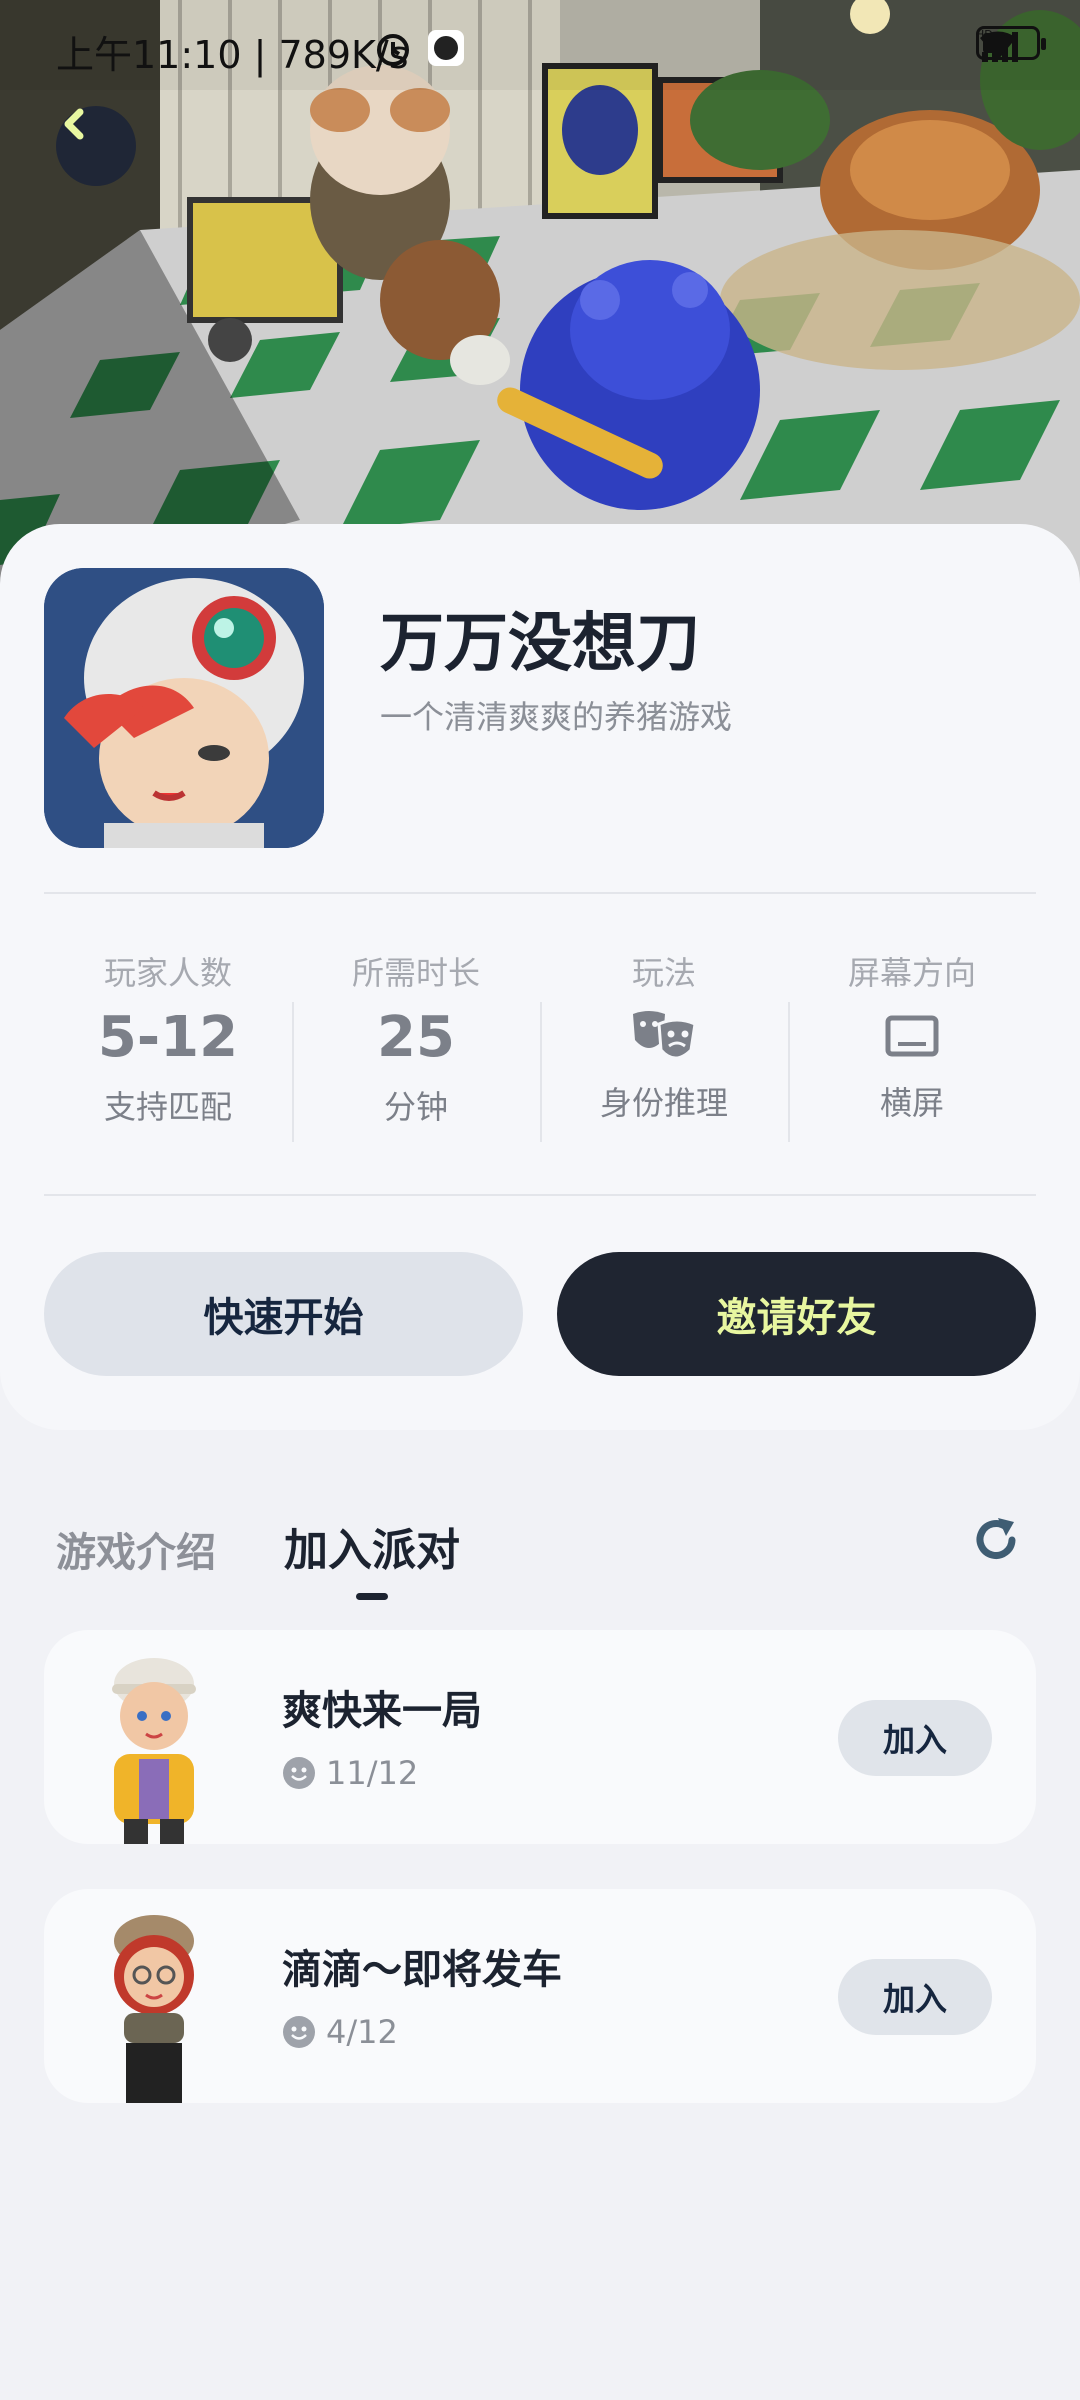  I want to click on battery-icon, so click(1011, 43).